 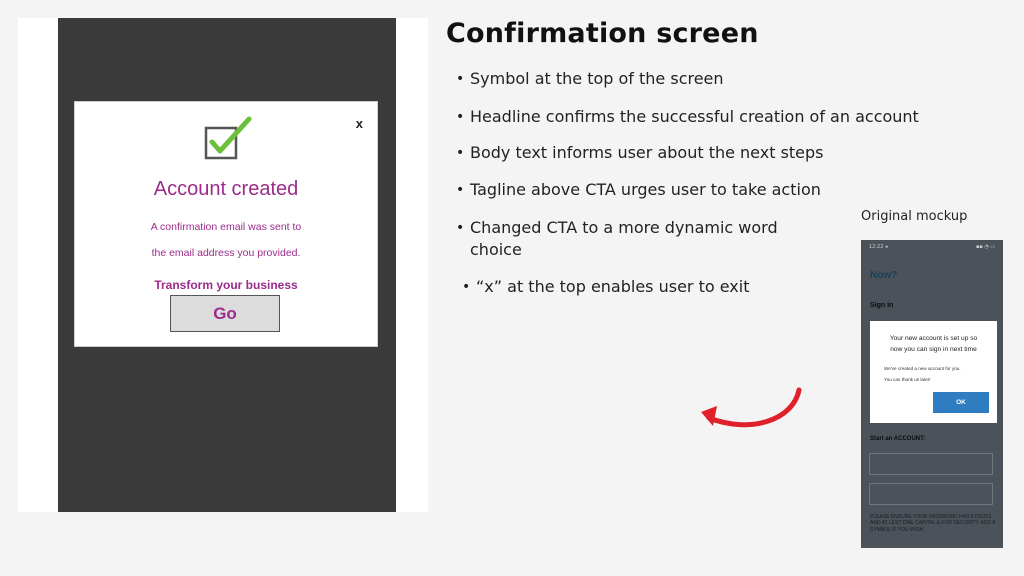 I want to click on original-header: Now?, so click(x=884, y=275).